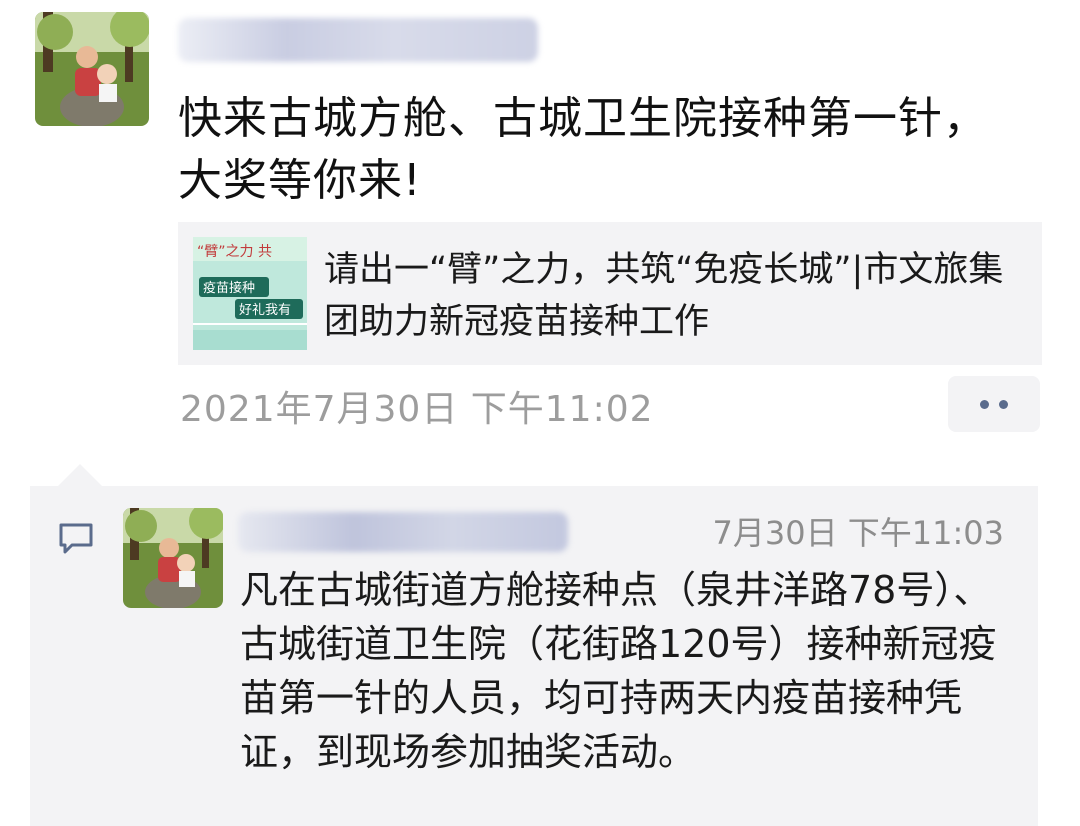 The image size is (1080, 826). What do you see at coordinates (403, 532) in the screenshot?
I see `commenter-name-redacted` at bounding box center [403, 532].